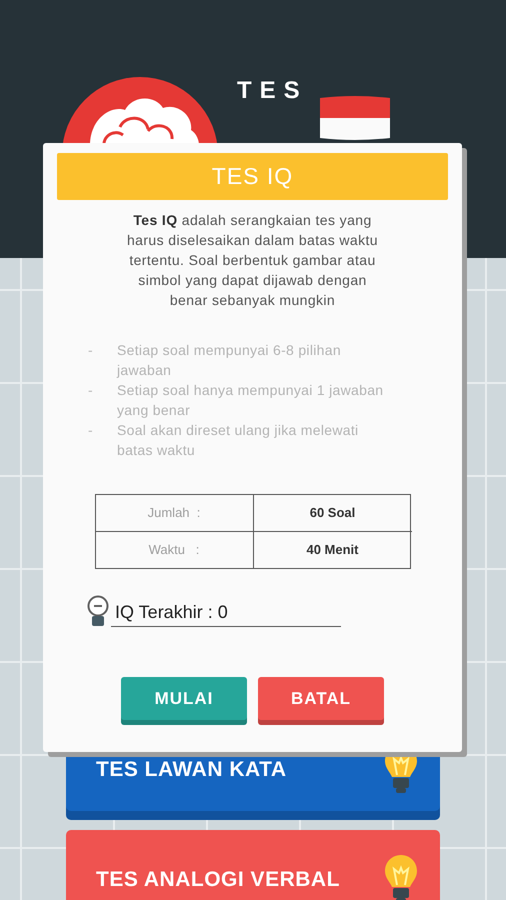  Describe the element at coordinates (272, 91) in the screenshot. I see `logo-title: TES` at that location.